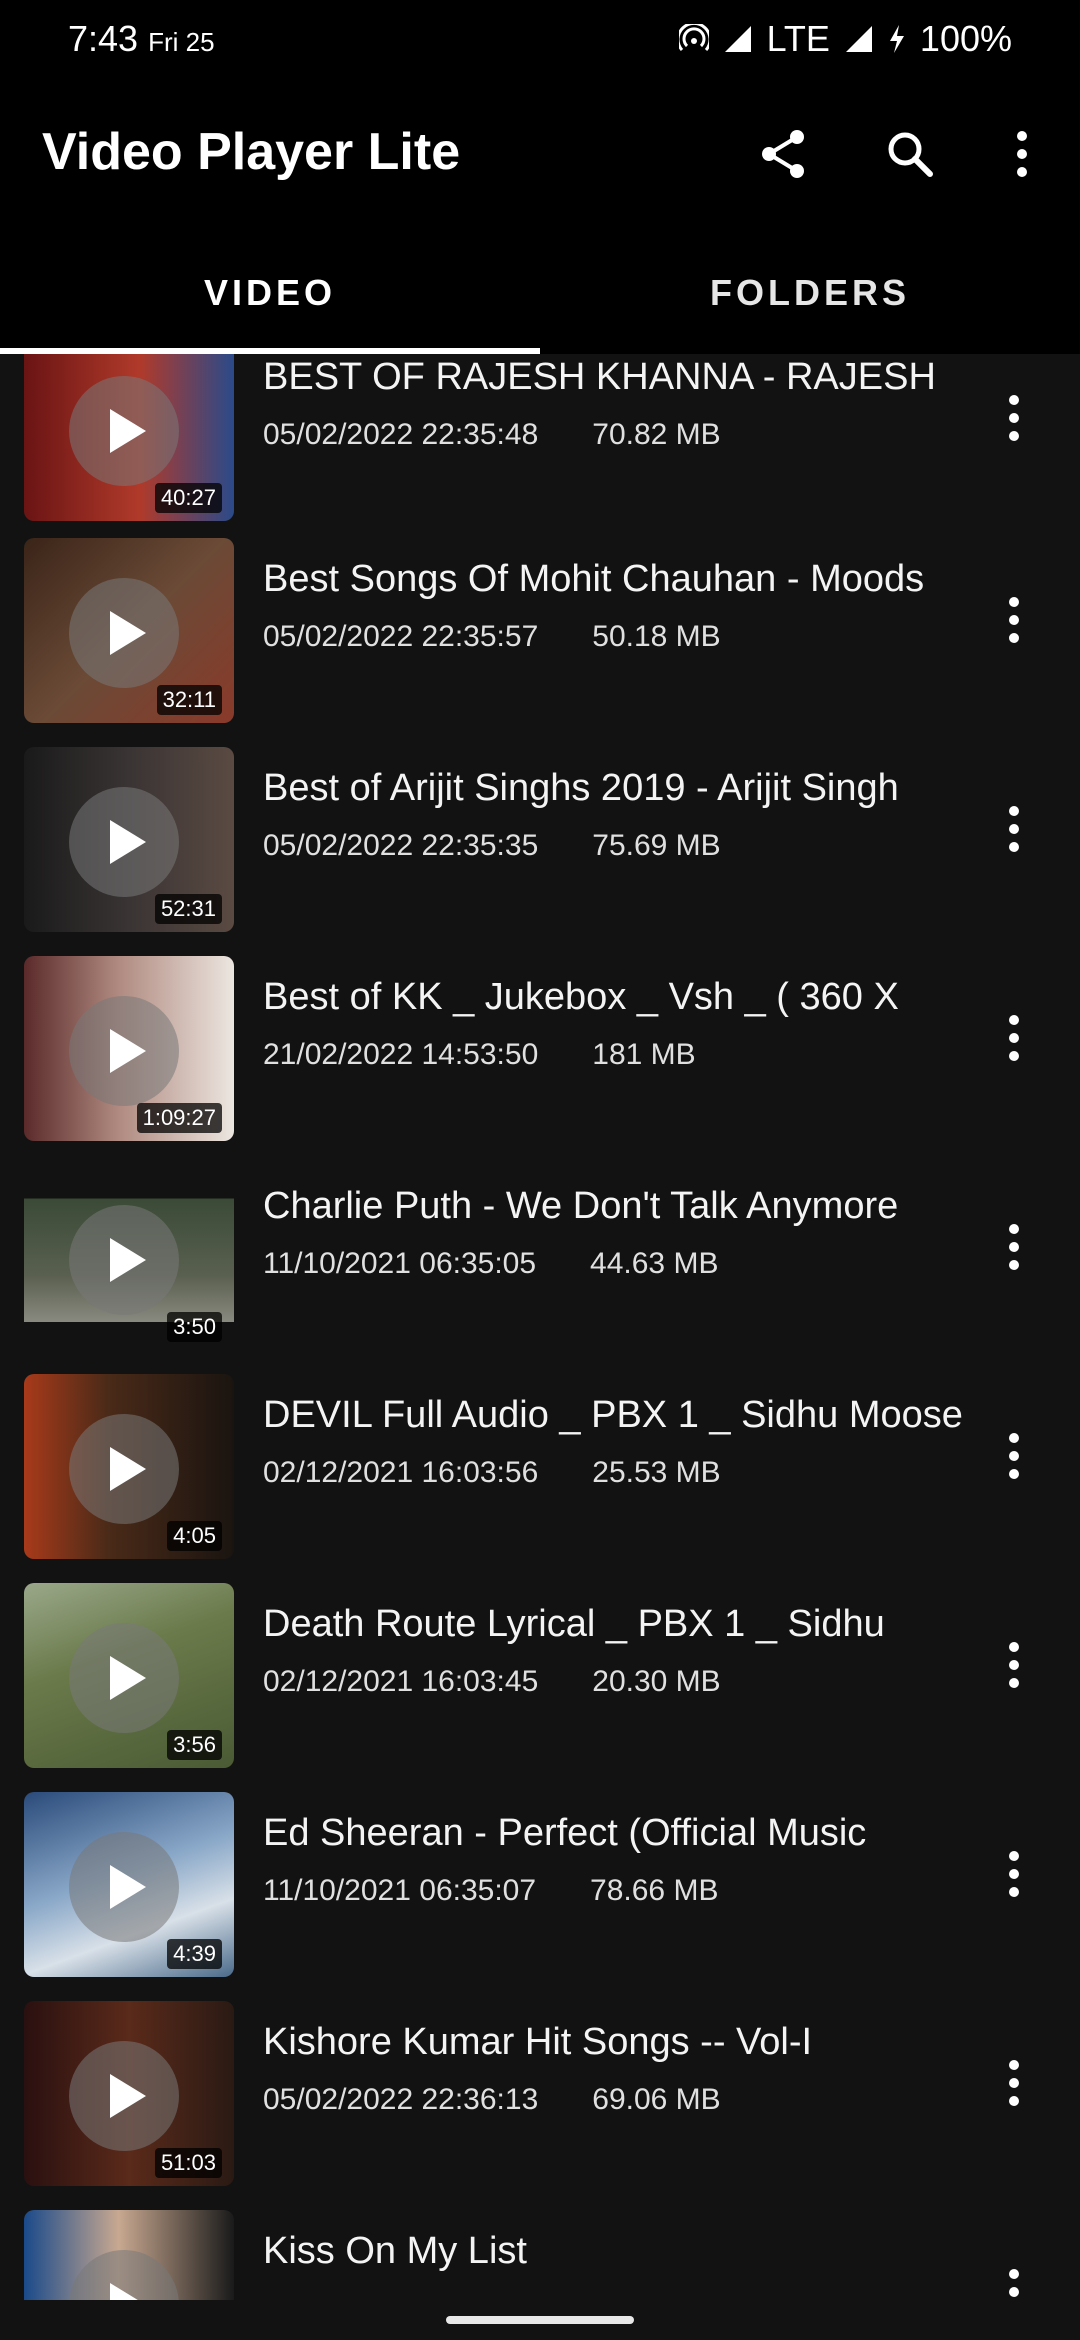 The width and height of the screenshot is (1080, 2340). I want to click on video-title: BEST OF RAJESH KHANNA - RAJESH, so click(599, 377).